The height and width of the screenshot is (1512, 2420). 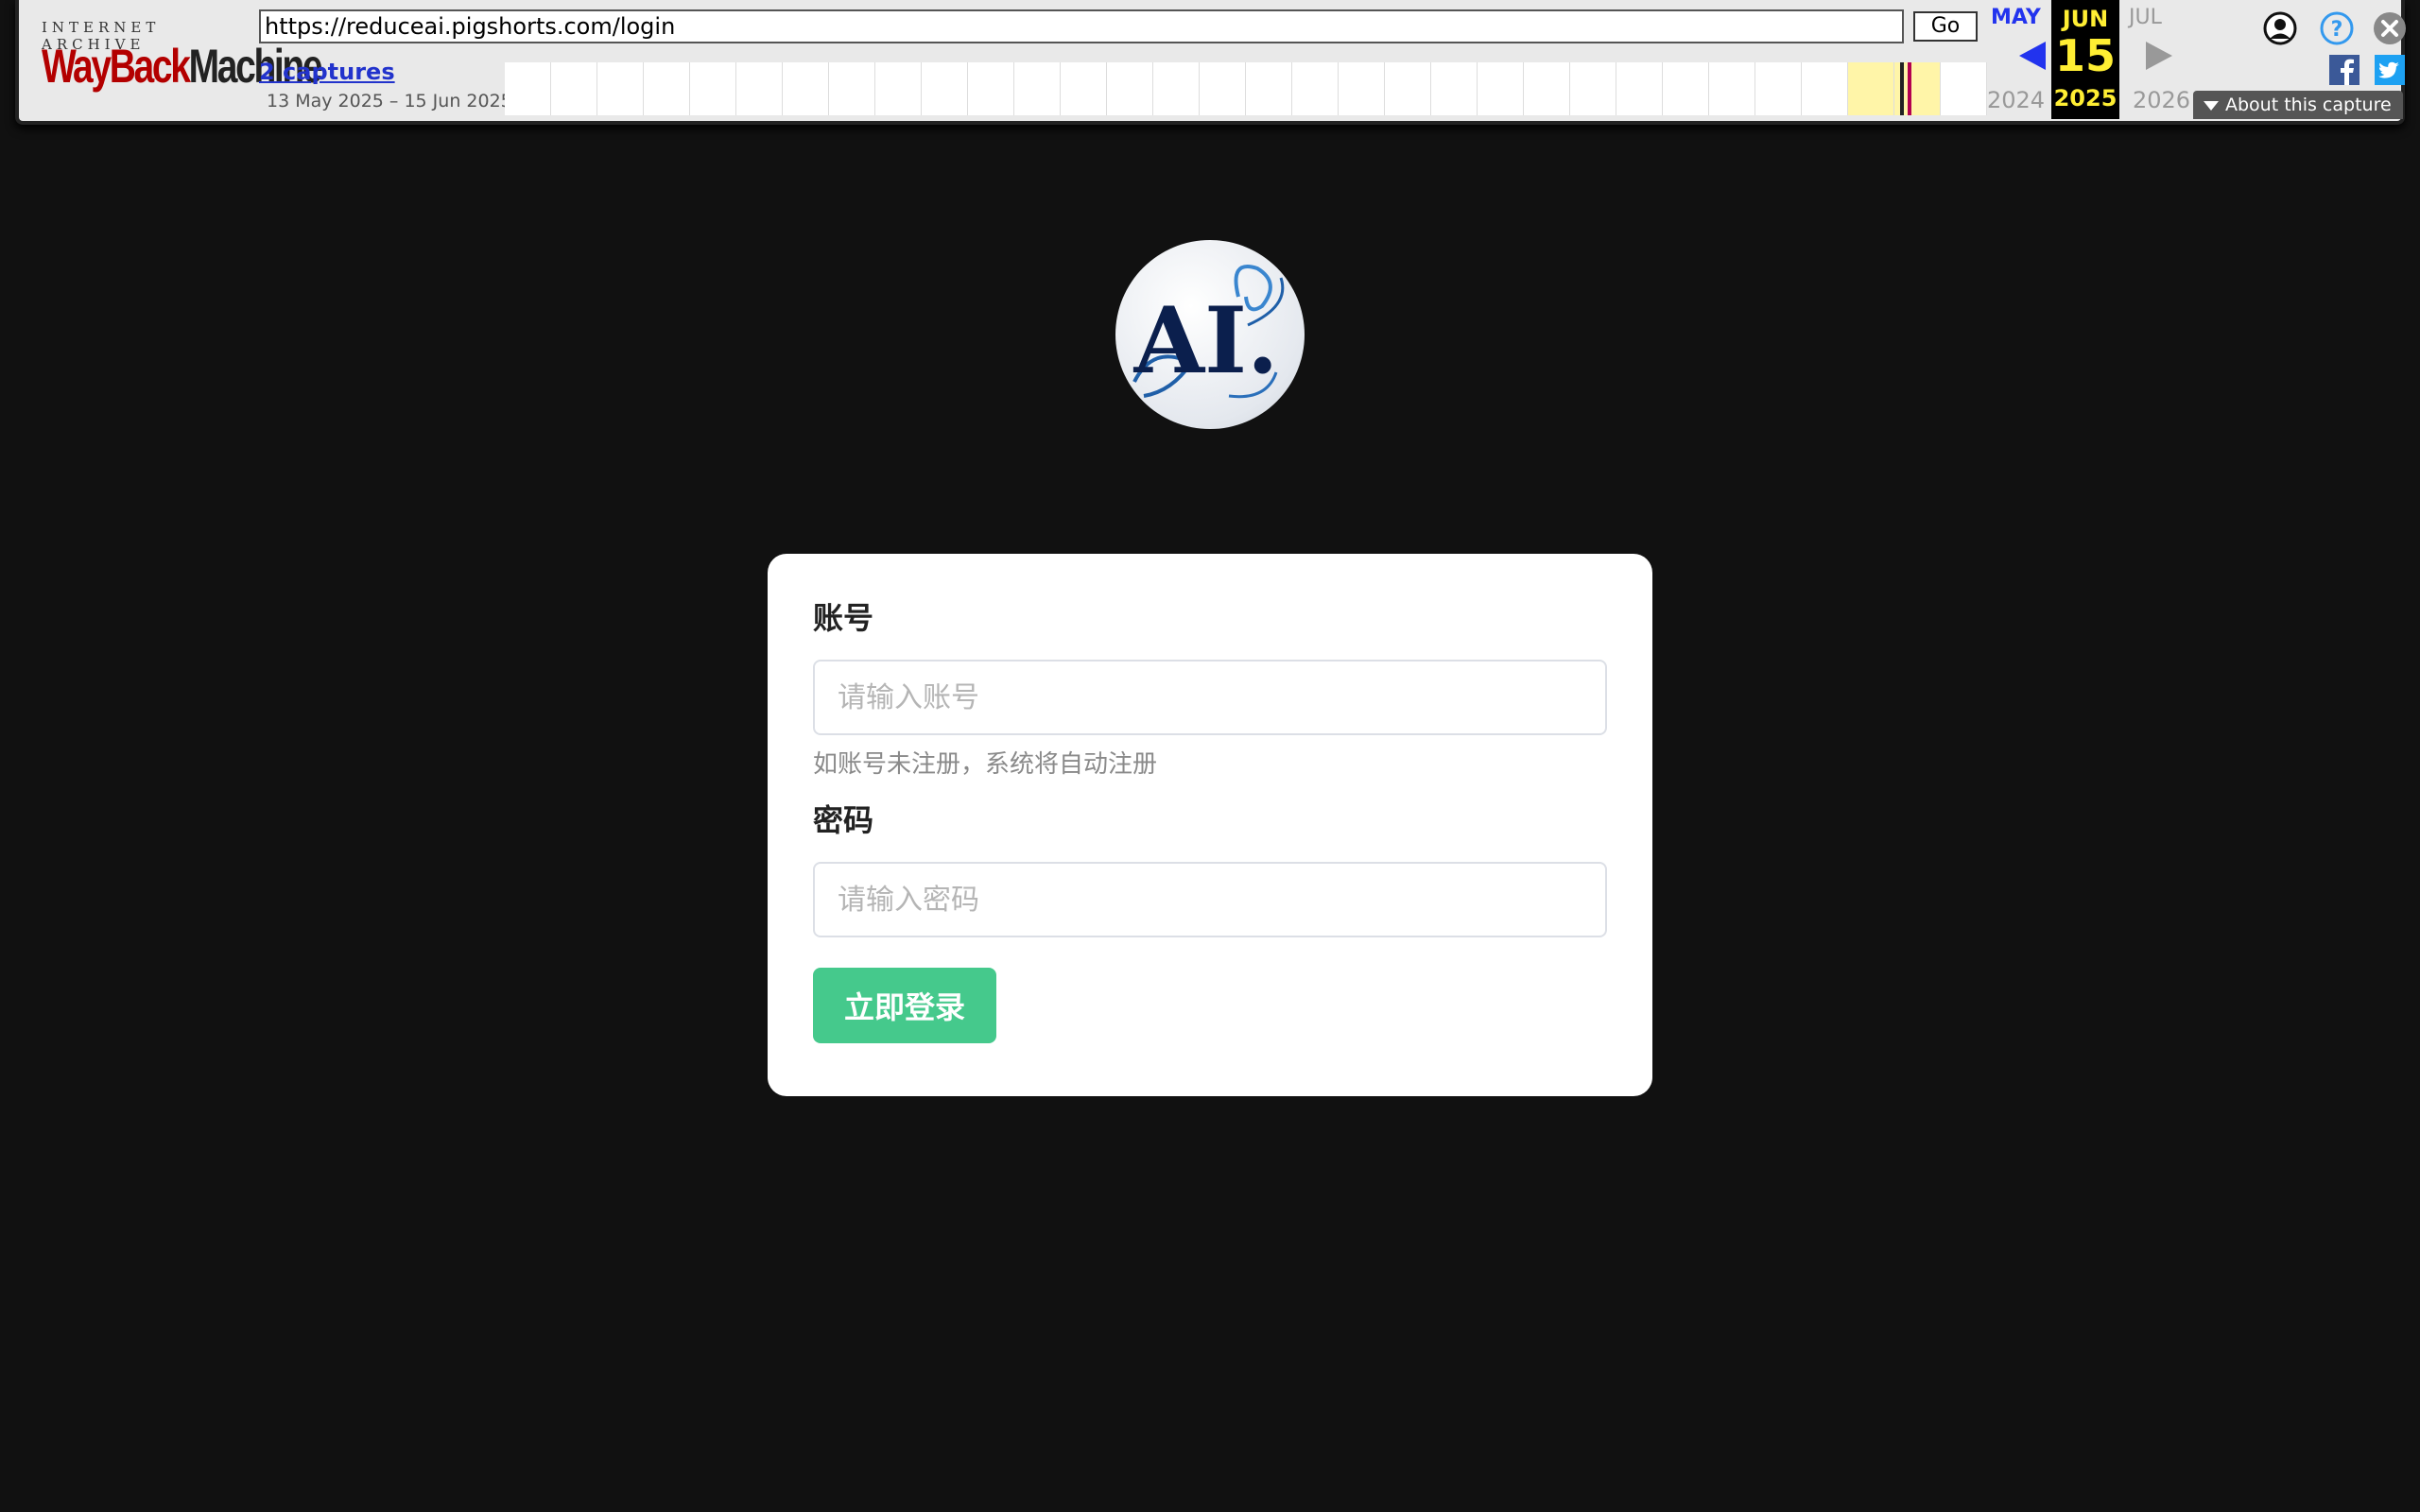 What do you see at coordinates (985, 764) in the screenshot?
I see `account-hint: 如账号未注册，系统将自动注册` at bounding box center [985, 764].